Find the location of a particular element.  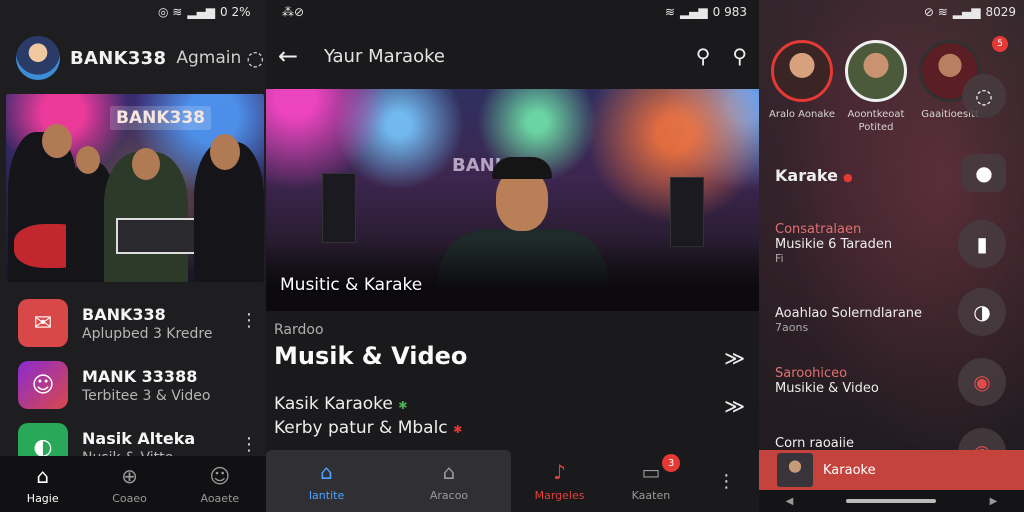

library-button: ▮ is located at coordinates (982, 244).